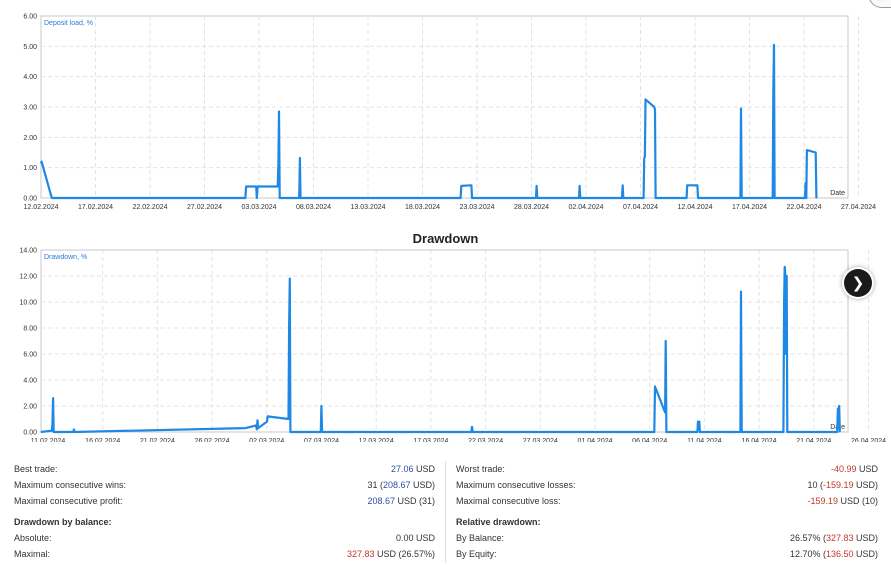  Describe the element at coordinates (480, 538) in the screenshot. I see `stat-label: By Balance:` at that location.